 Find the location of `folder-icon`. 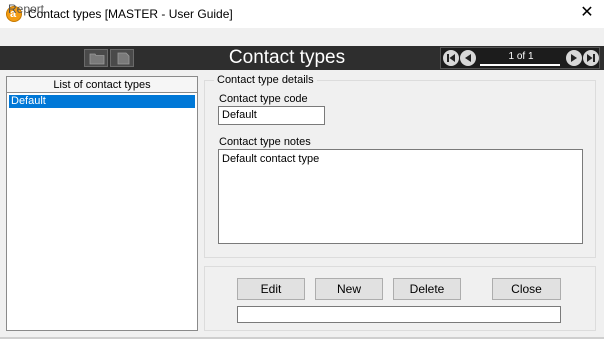

folder-icon is located at coordinates (97, 59).